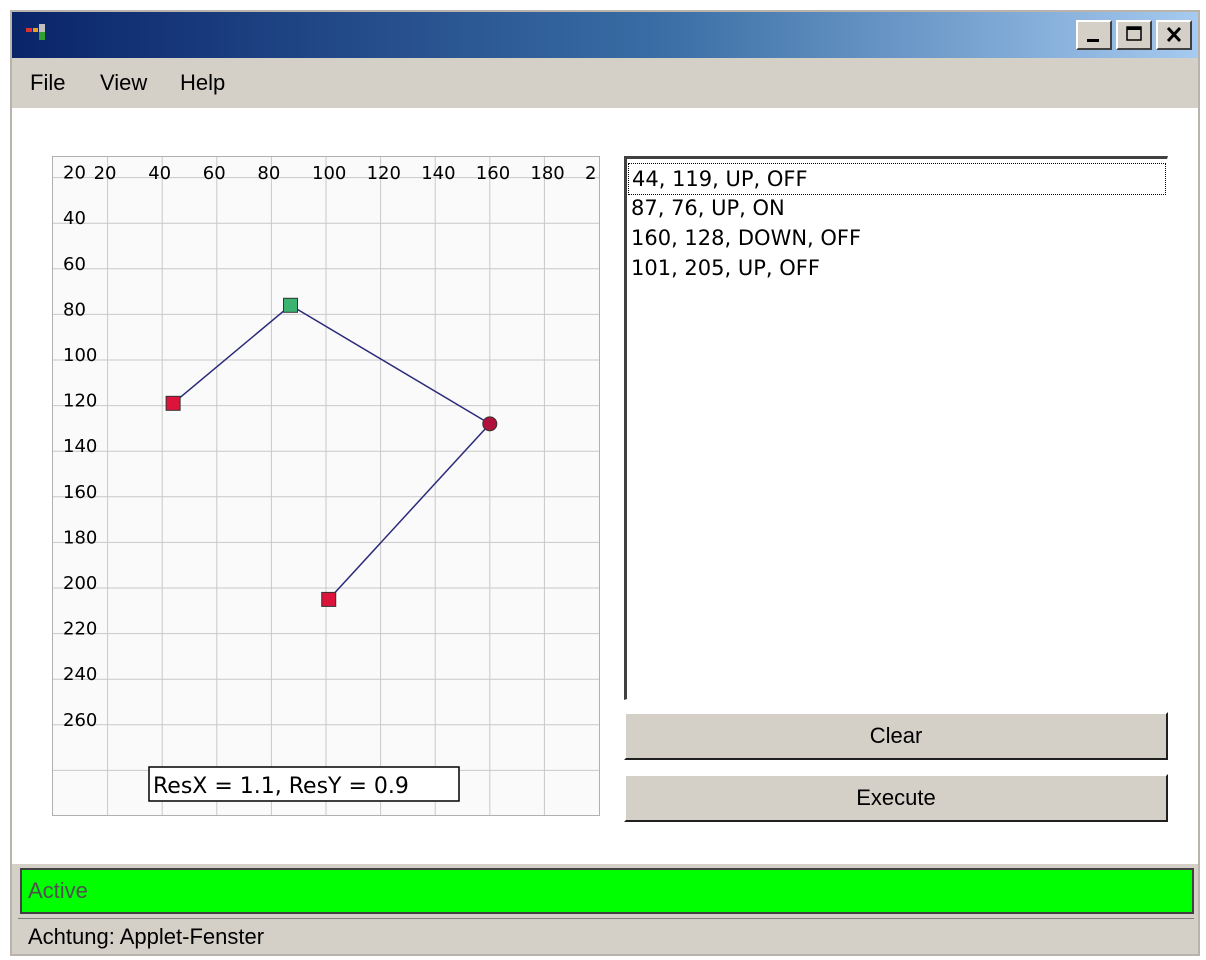  I want to click on resolution-label: ResX = 1.1, ResY = 0.9, so click(281, 786).